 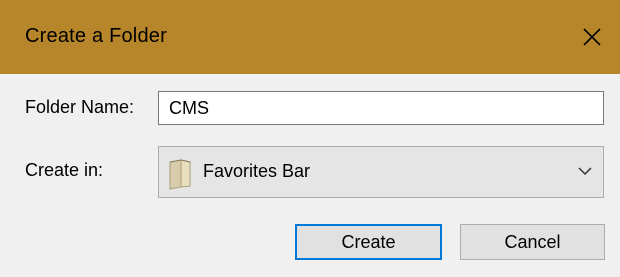 What do you see at coordinates (381, 108) in the screenshot?
I see `folder-name-input` at bounding box center [381, 108].